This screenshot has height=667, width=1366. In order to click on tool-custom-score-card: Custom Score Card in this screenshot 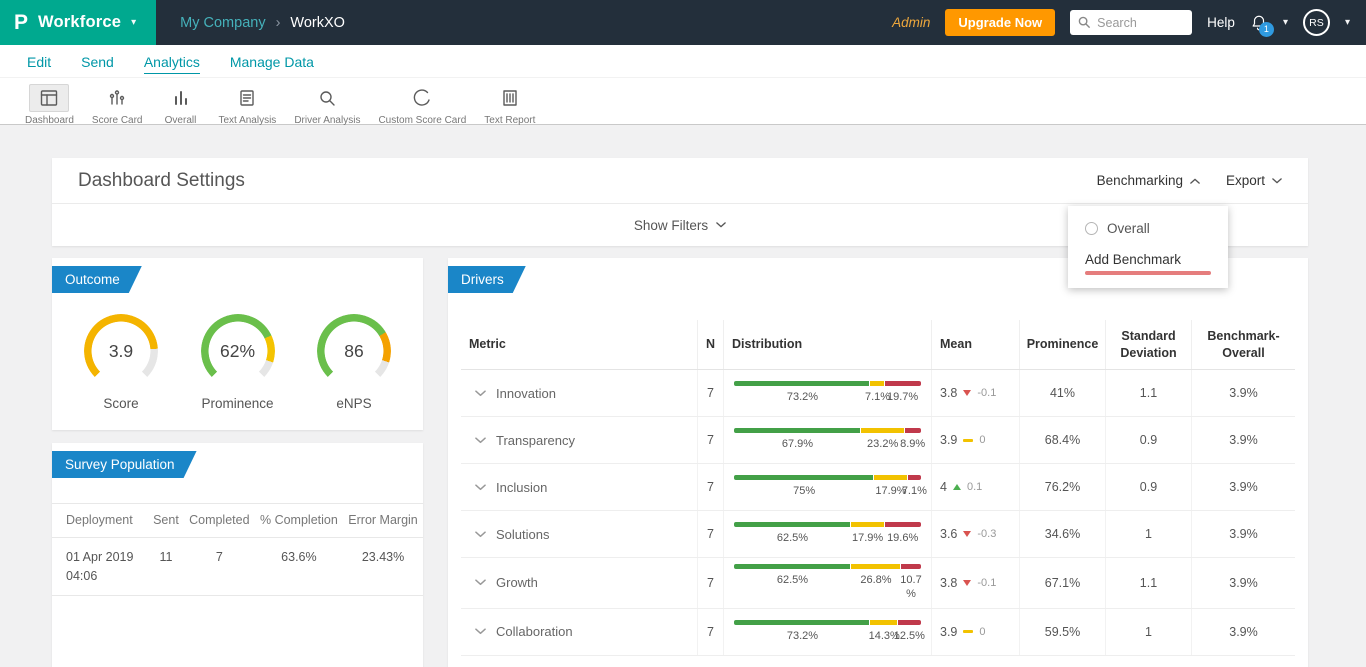, I will do `click(422, 105)`.